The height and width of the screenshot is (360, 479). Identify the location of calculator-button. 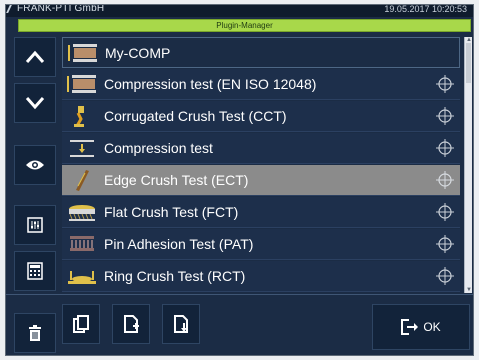
(35, 271).